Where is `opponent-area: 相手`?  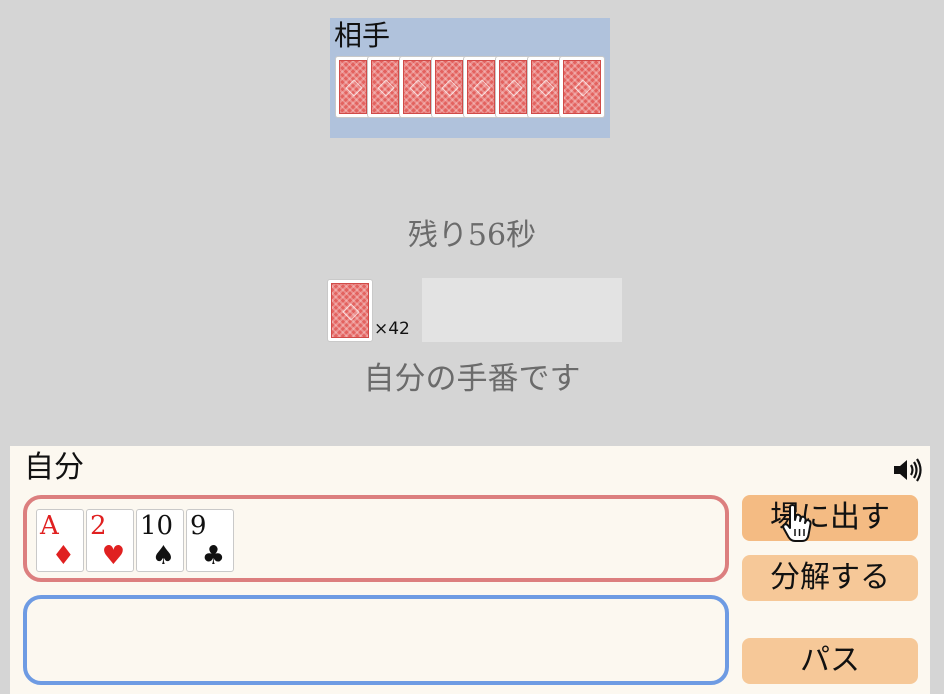
opponent-area: 相手 is located at coordinates (470, 78).